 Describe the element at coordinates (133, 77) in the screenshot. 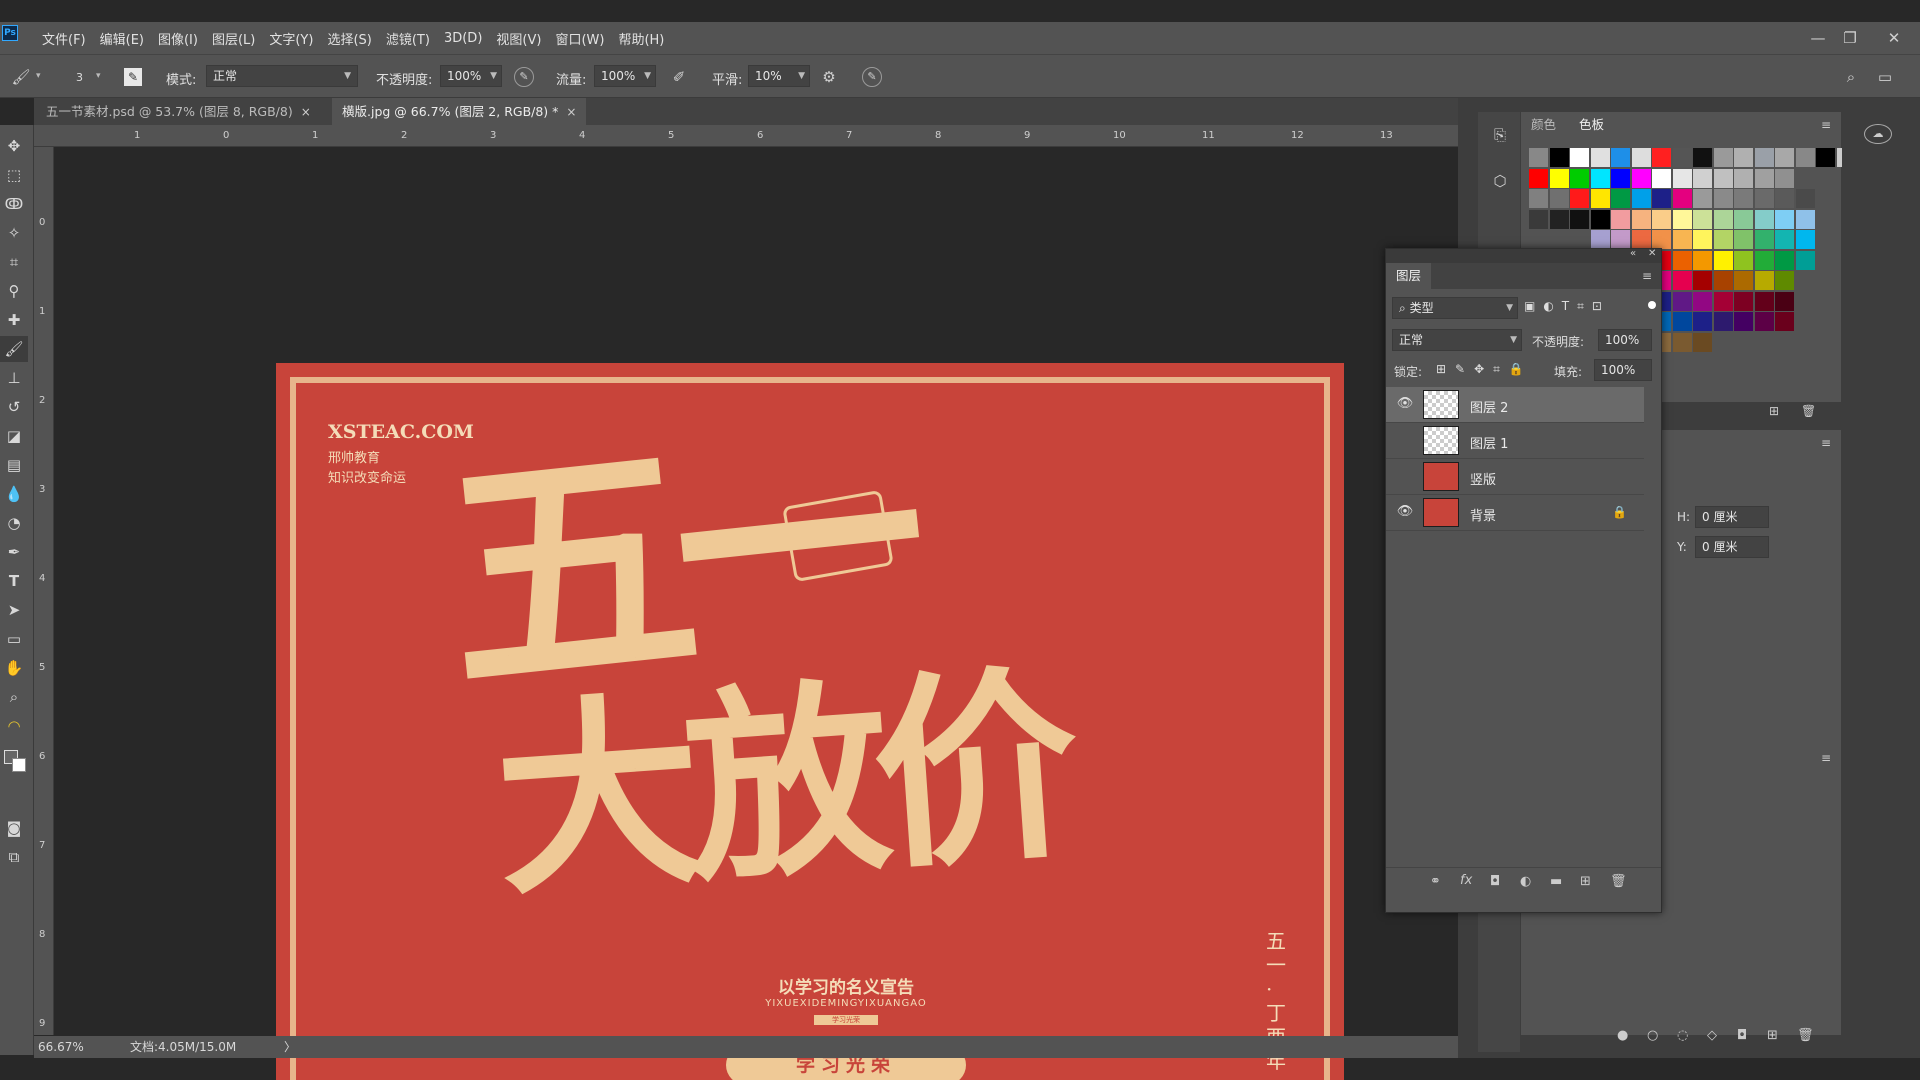

I see `brush-panel-toggle-icon: ✎` at that location.